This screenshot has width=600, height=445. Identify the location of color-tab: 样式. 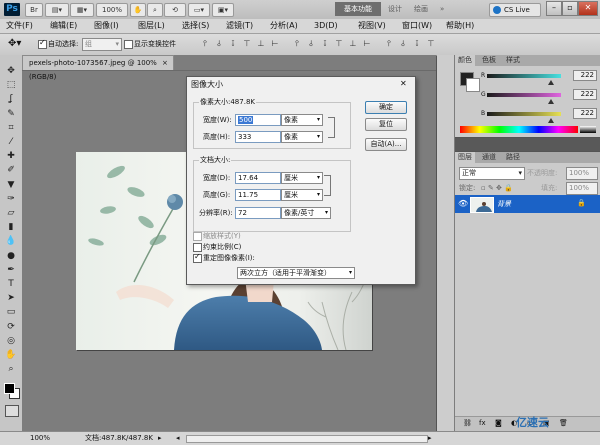
(513, 60).